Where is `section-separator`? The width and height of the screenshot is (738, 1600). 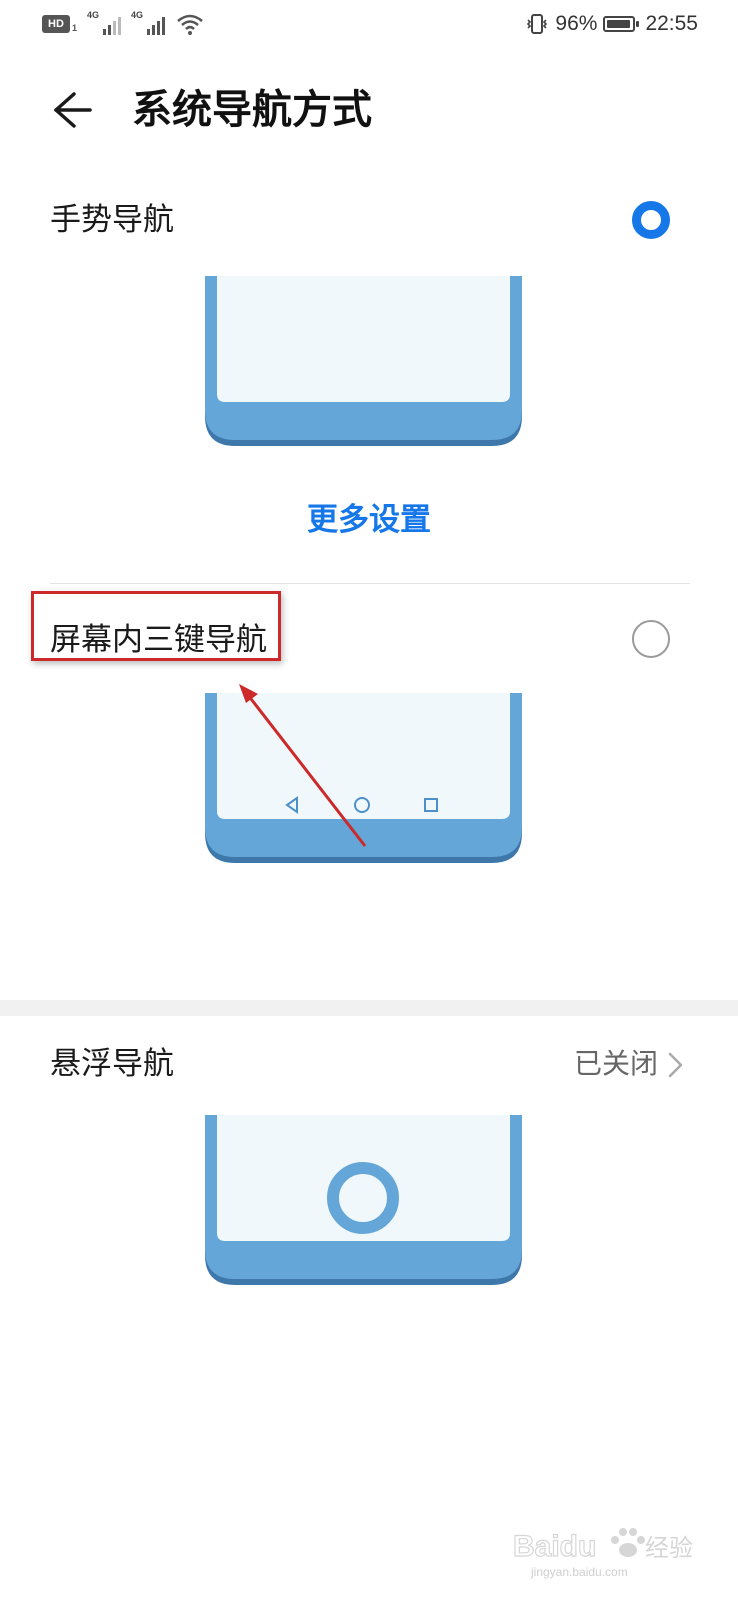
section-separator is located at coordinates (369, 1008).